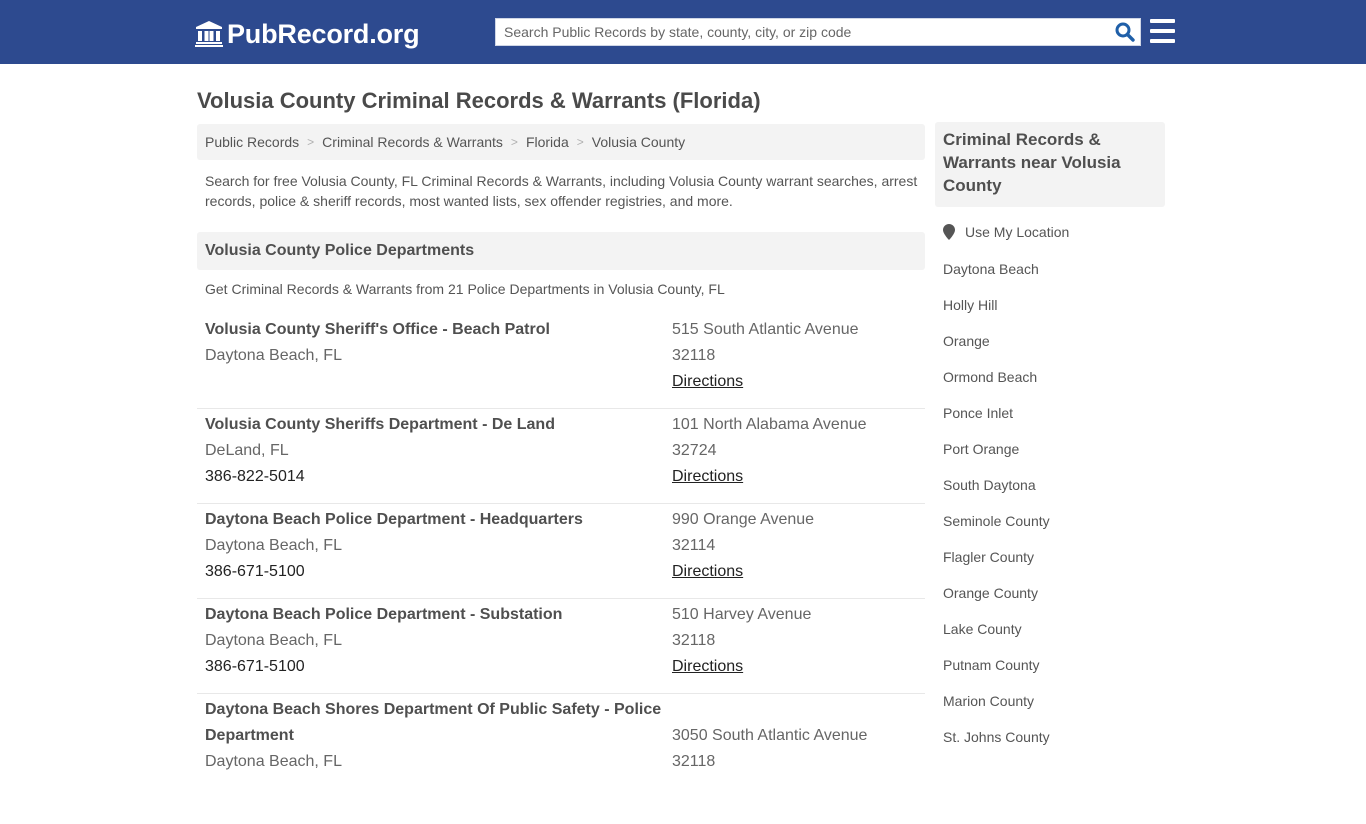  I want to click on nearby-link-item: Holly Hill, so click(996, 314).